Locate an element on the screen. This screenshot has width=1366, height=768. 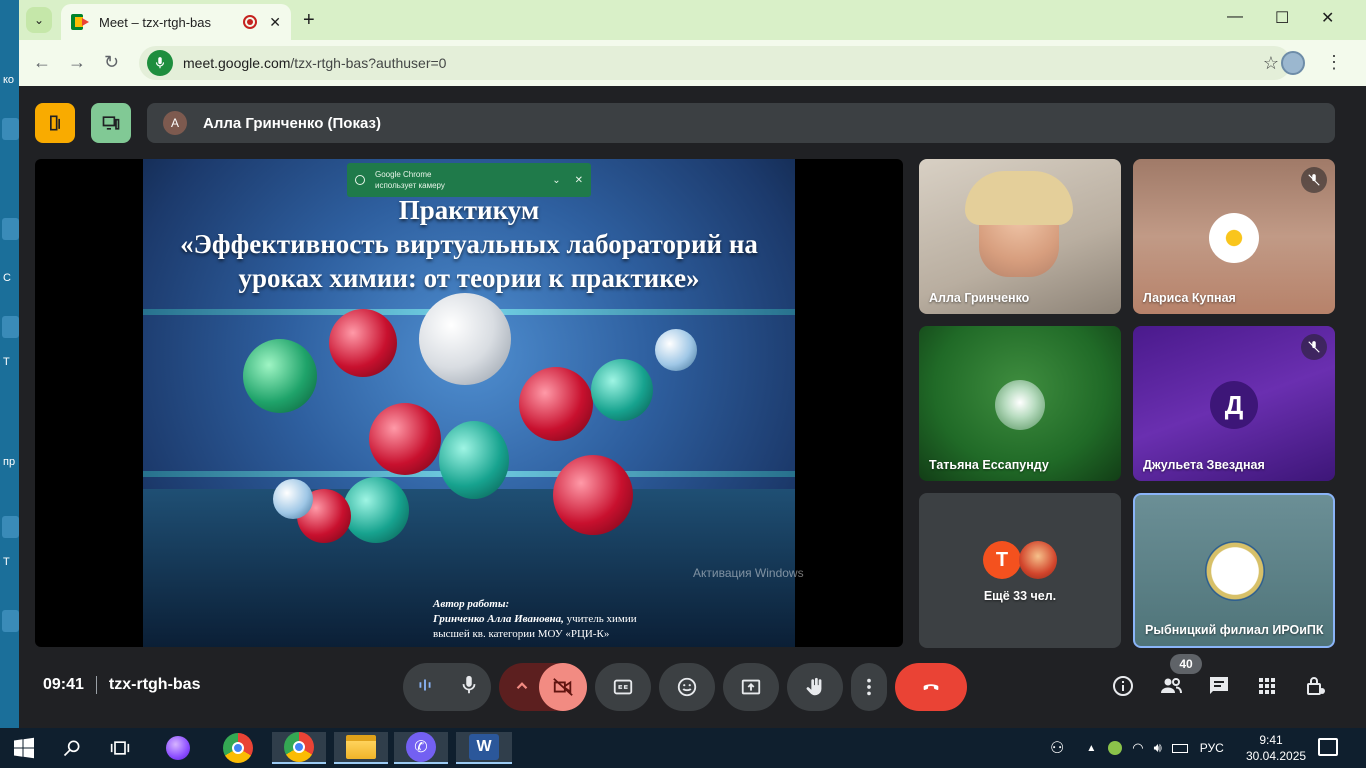
companion-mode-button is located at coordinates (55, 123).